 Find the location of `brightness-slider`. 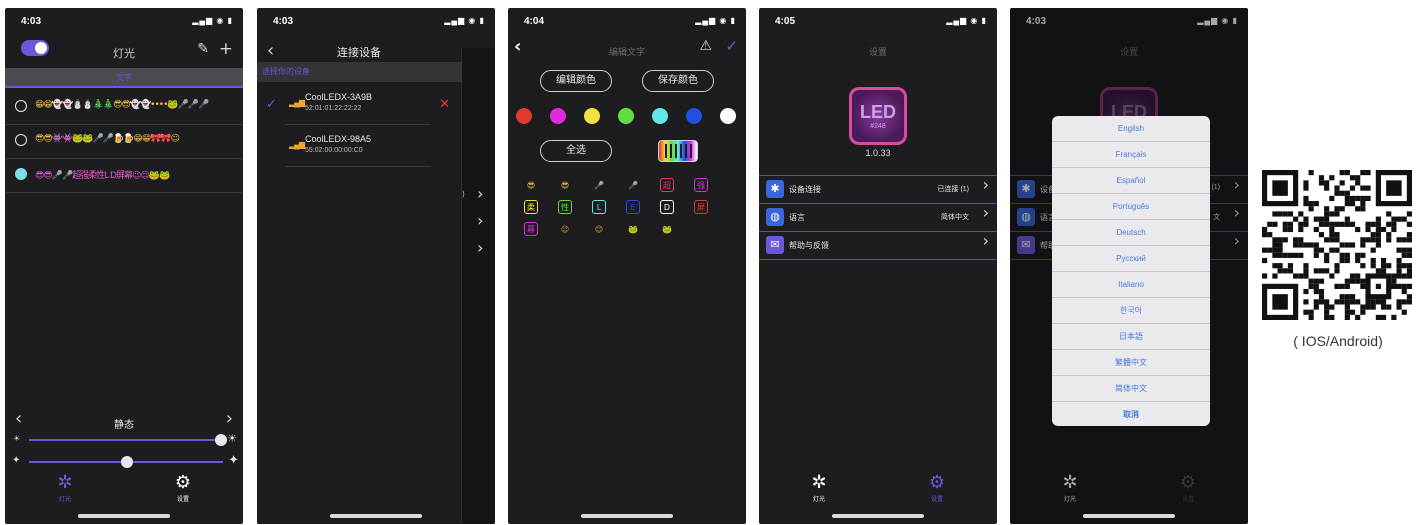

brightness-slider is located at coordinates (128, 440).